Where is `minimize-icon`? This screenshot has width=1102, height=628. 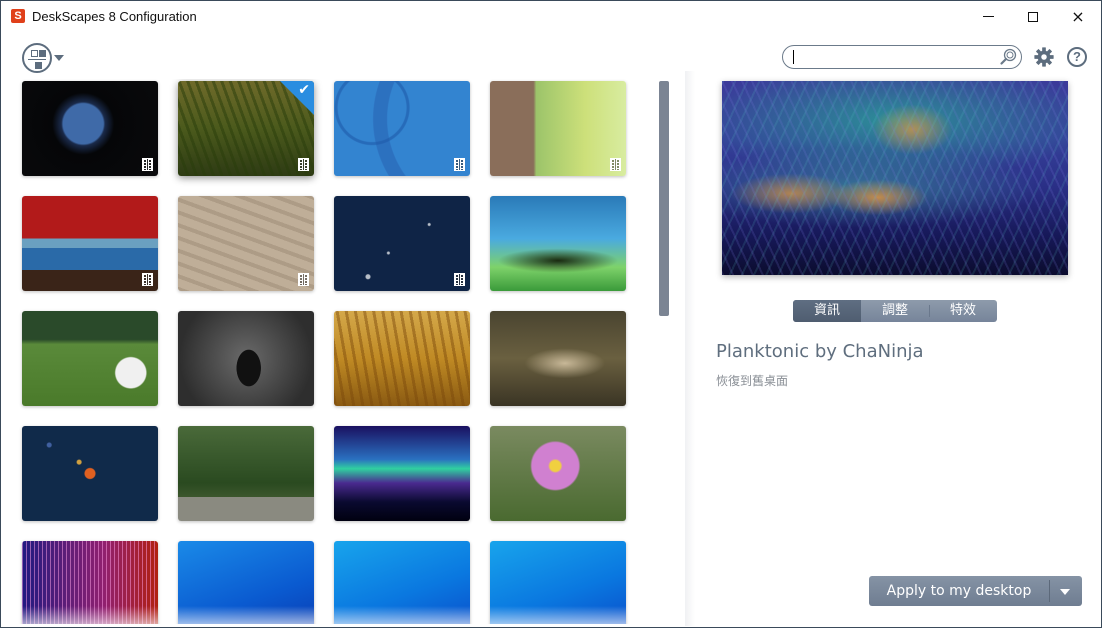 minimize-icon is located at coordinates (988, 16).